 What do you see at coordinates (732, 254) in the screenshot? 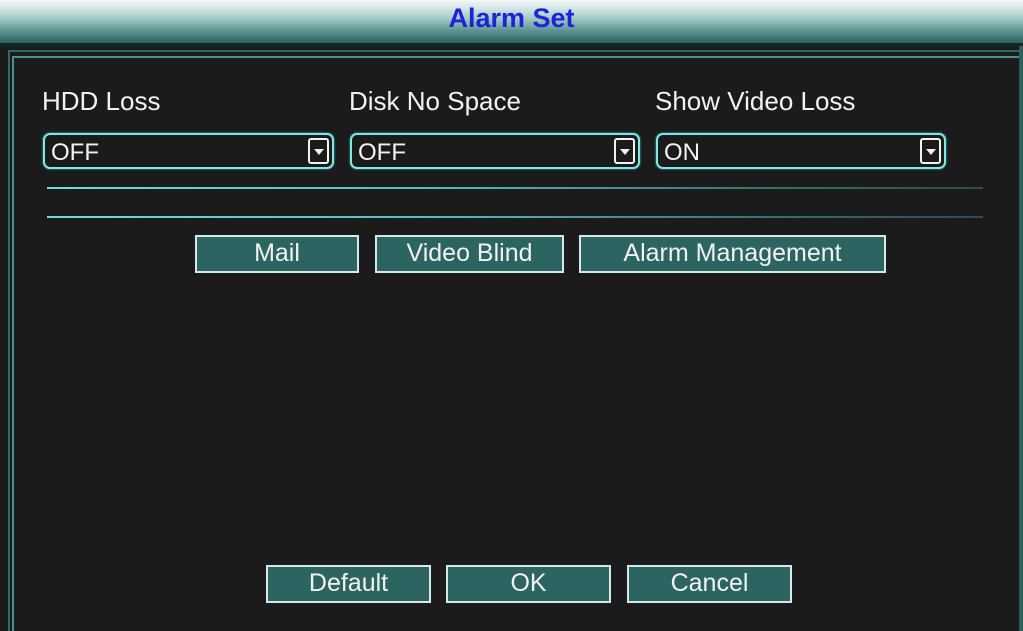
I see `alarm-management-button: Alarm Management` at bounding box center [732, 254].